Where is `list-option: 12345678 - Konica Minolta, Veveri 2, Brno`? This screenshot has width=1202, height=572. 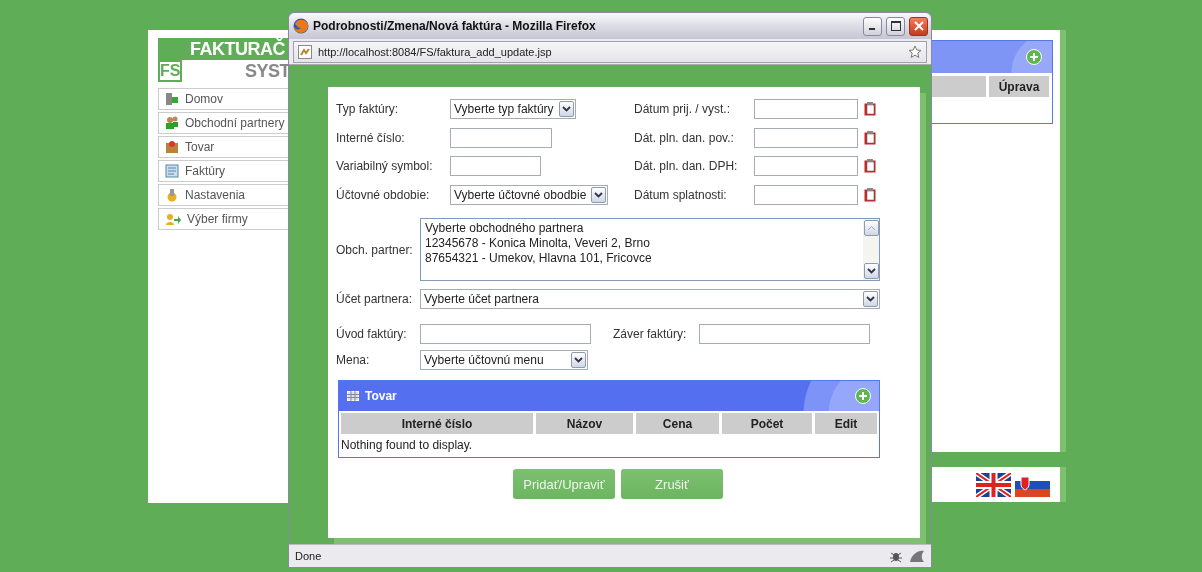 list-option: 12345678 - Konica Minolta, Veveri 2, Brno is located at coordinates (642, 243).